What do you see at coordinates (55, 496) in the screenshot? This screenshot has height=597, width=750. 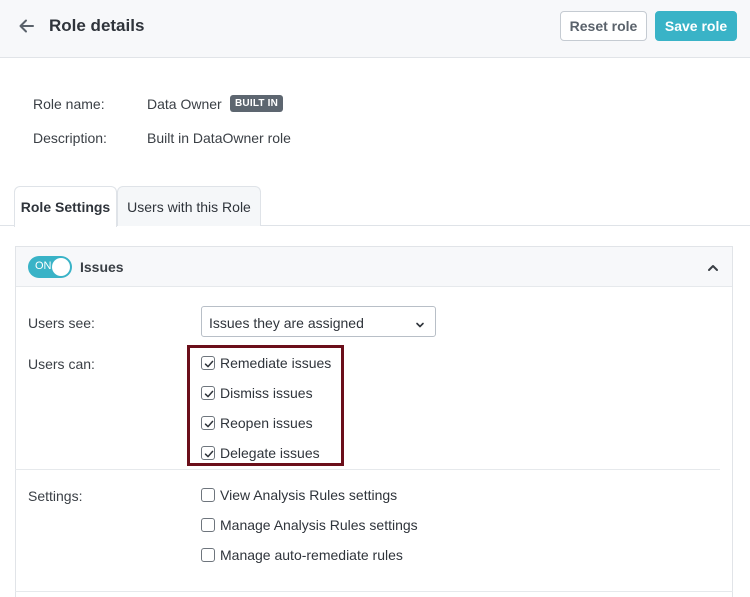 I see `settings-label: Settings:` at bounding box center [55, 496].